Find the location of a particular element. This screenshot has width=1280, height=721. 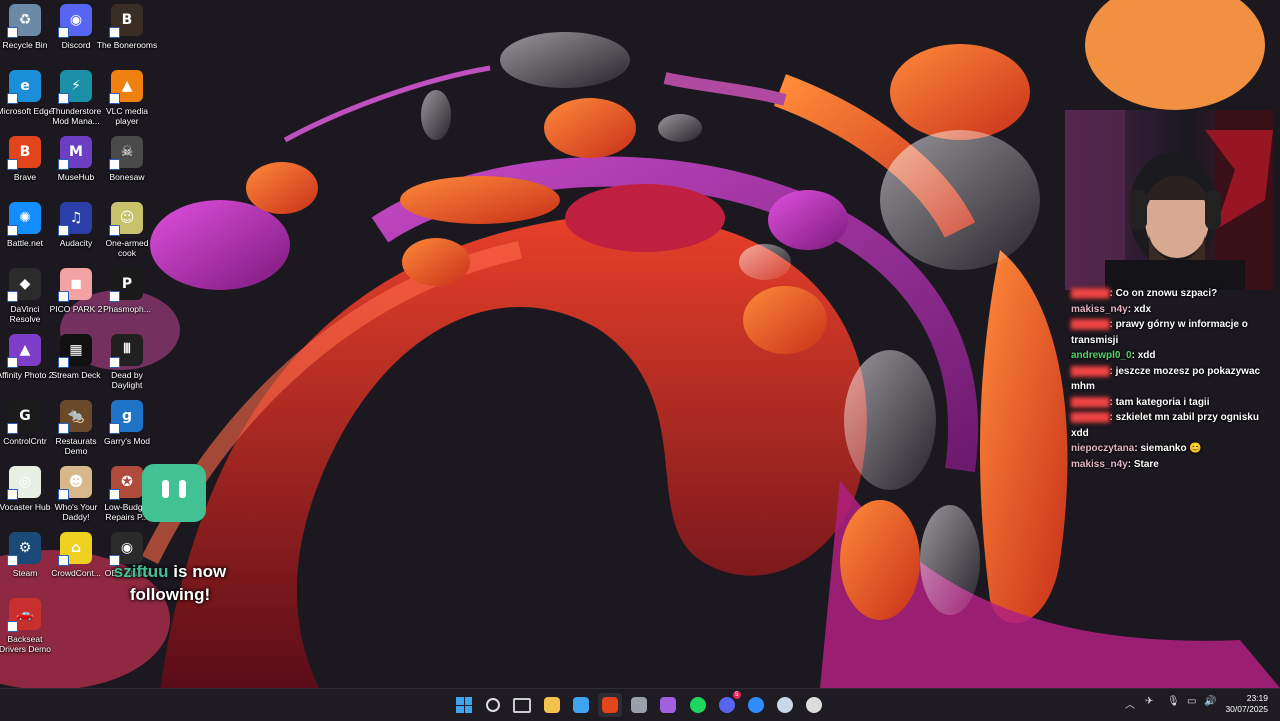

desktop-icon: ☠ Bonesaw is located at coordinates (127, 159).